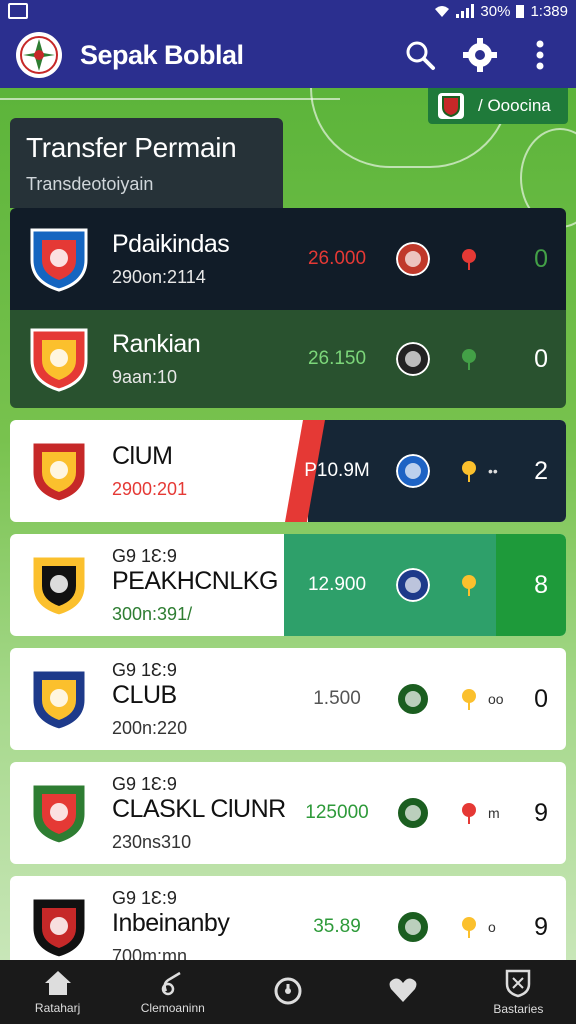 This screenshot has height=1024, width=576. What do you see at coordinates (337, 926) in the screenshot?
I see `transfer-fee: 35.89` at bounding box center [337, 926].